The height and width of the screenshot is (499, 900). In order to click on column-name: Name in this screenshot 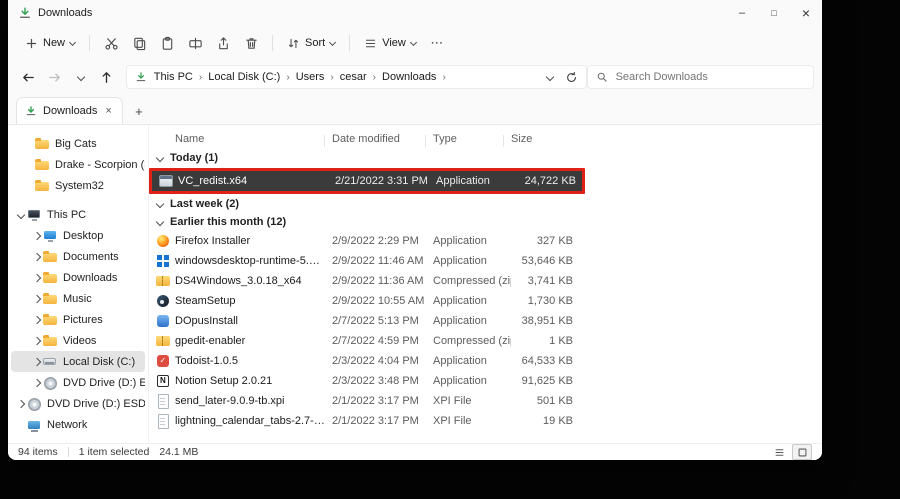, I will do `click(253, 139)`.